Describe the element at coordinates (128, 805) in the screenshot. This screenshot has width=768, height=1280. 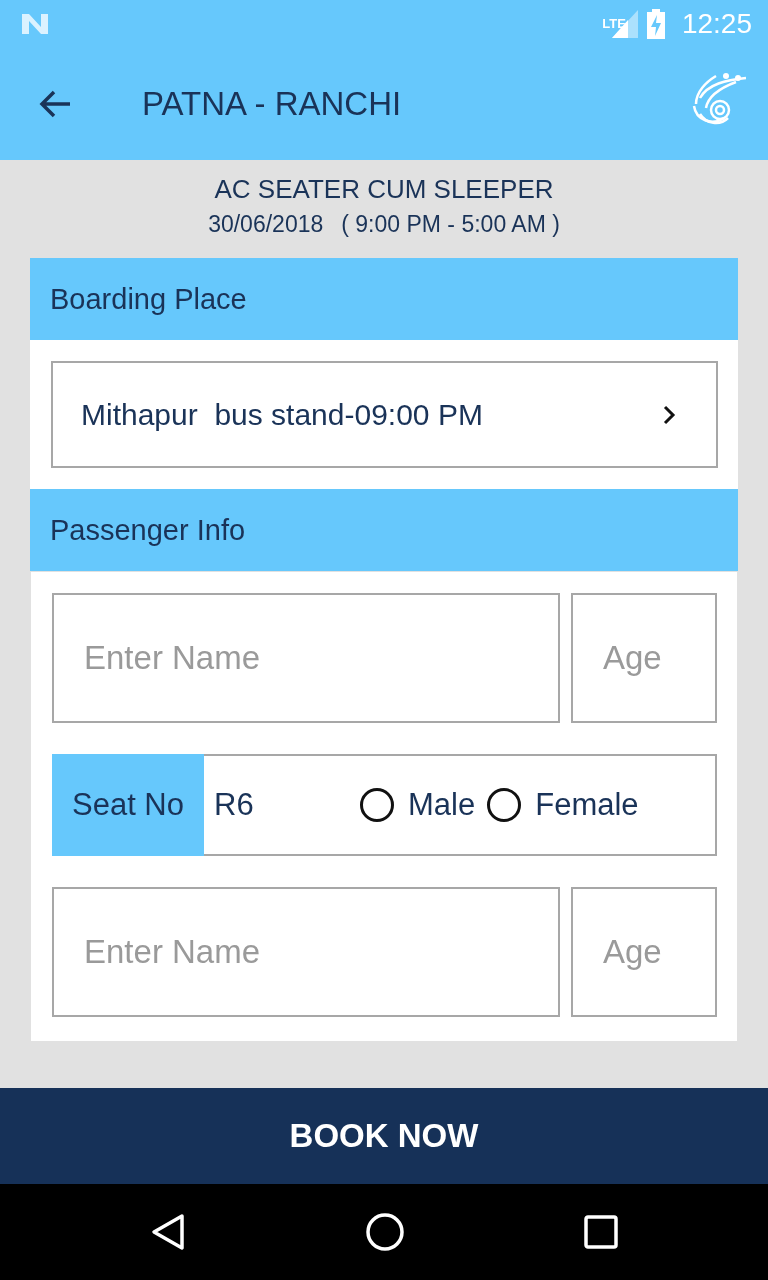
I see `seat-label: Seat No` at that location.